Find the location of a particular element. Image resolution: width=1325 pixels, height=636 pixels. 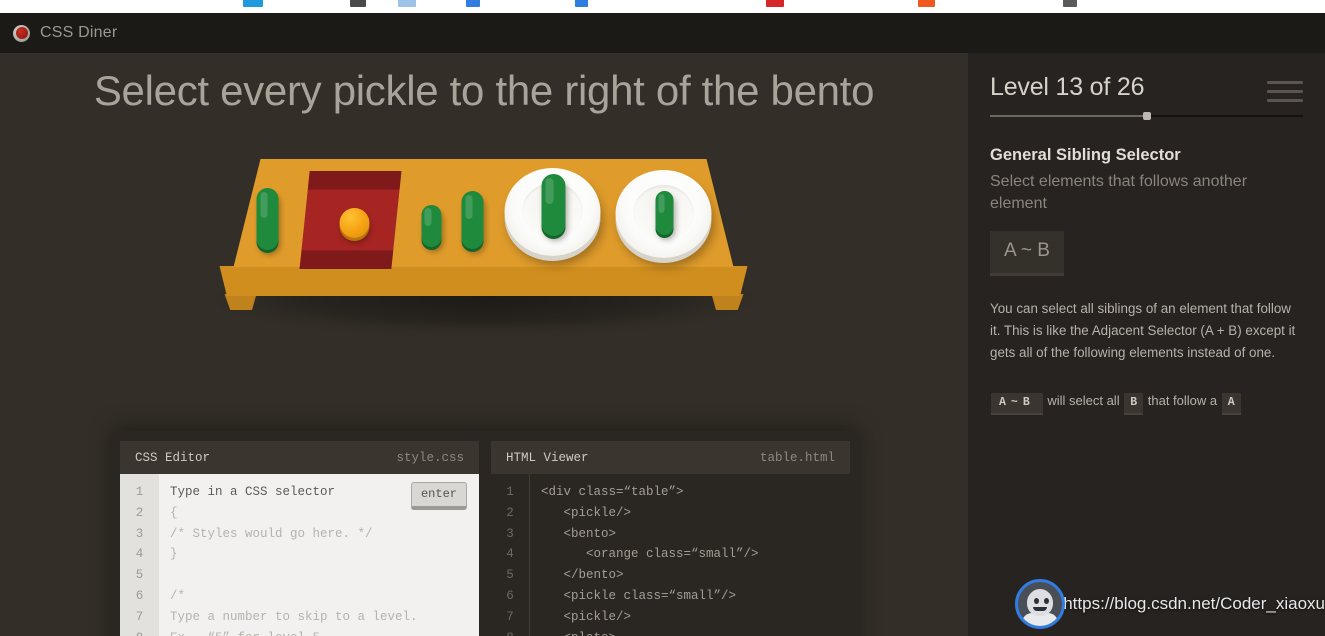

lesson-title: General Sibling Selector is located at coordinates (1085, 155).